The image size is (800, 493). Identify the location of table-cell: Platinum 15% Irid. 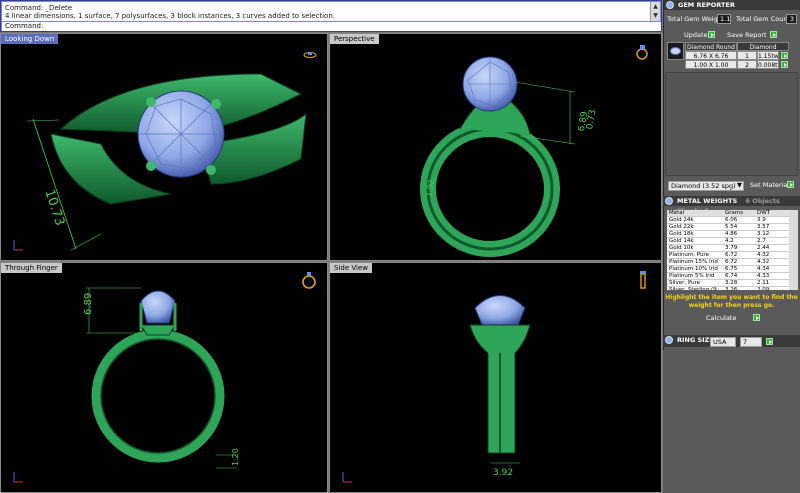
(693, 262).